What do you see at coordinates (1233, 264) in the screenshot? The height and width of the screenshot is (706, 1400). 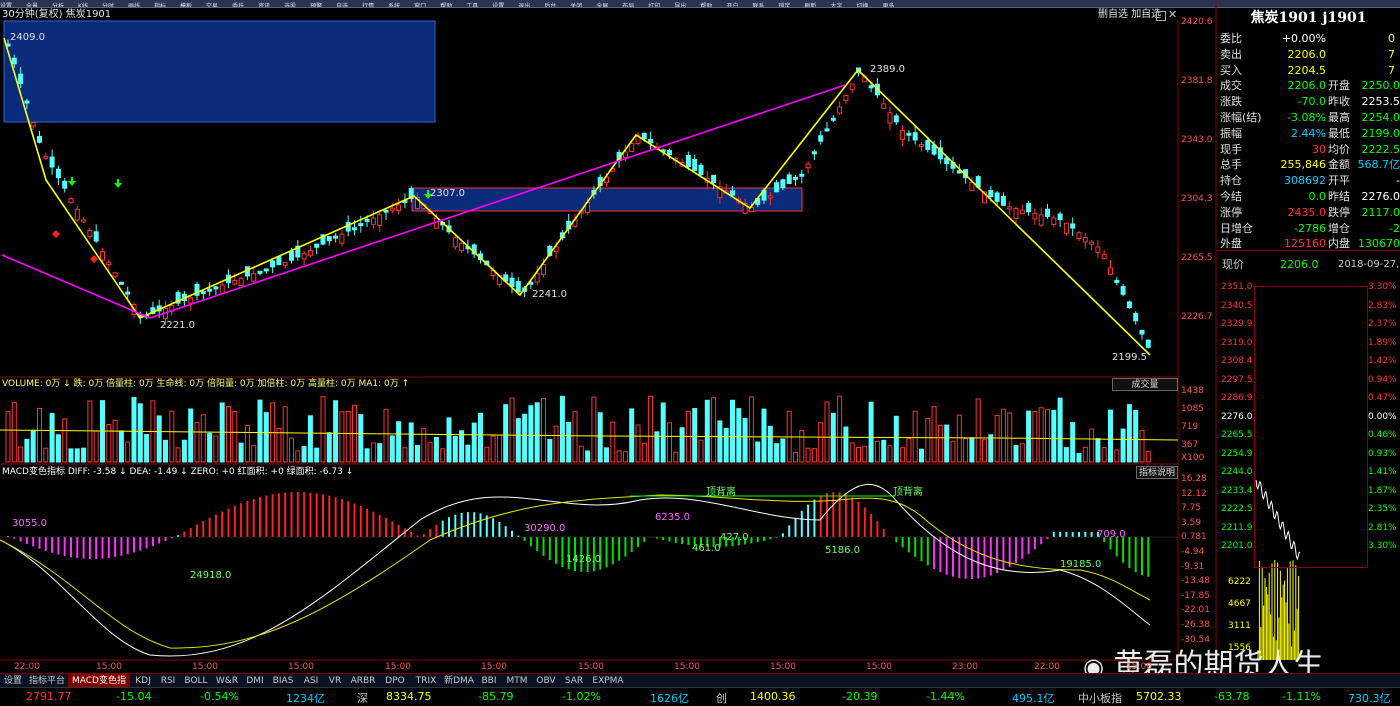 I see `current-price-label: 现价` at bounding box center [1233, 264].